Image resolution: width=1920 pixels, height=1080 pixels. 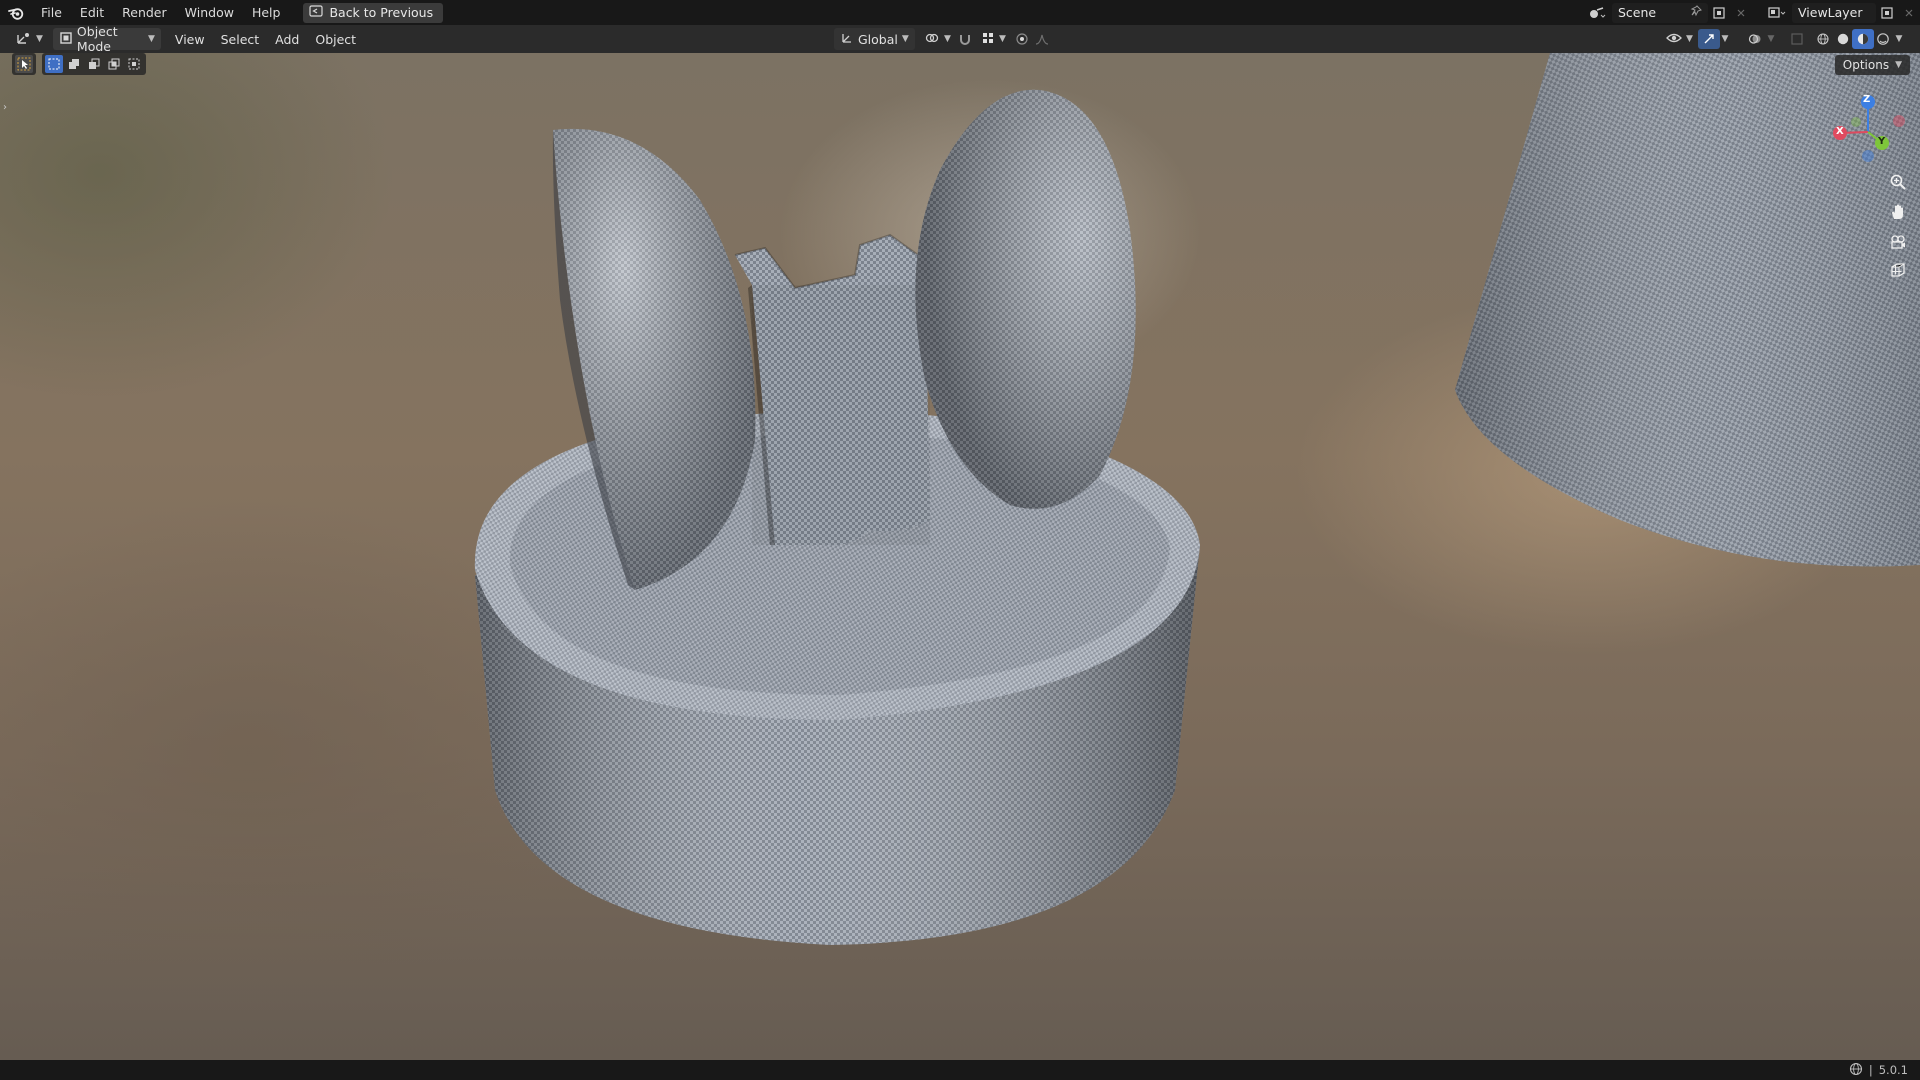 What do you see at coordinates (1755, 39) in the screenshot?
I see `show-overlays-icon` at bounding box center [1755, 39].